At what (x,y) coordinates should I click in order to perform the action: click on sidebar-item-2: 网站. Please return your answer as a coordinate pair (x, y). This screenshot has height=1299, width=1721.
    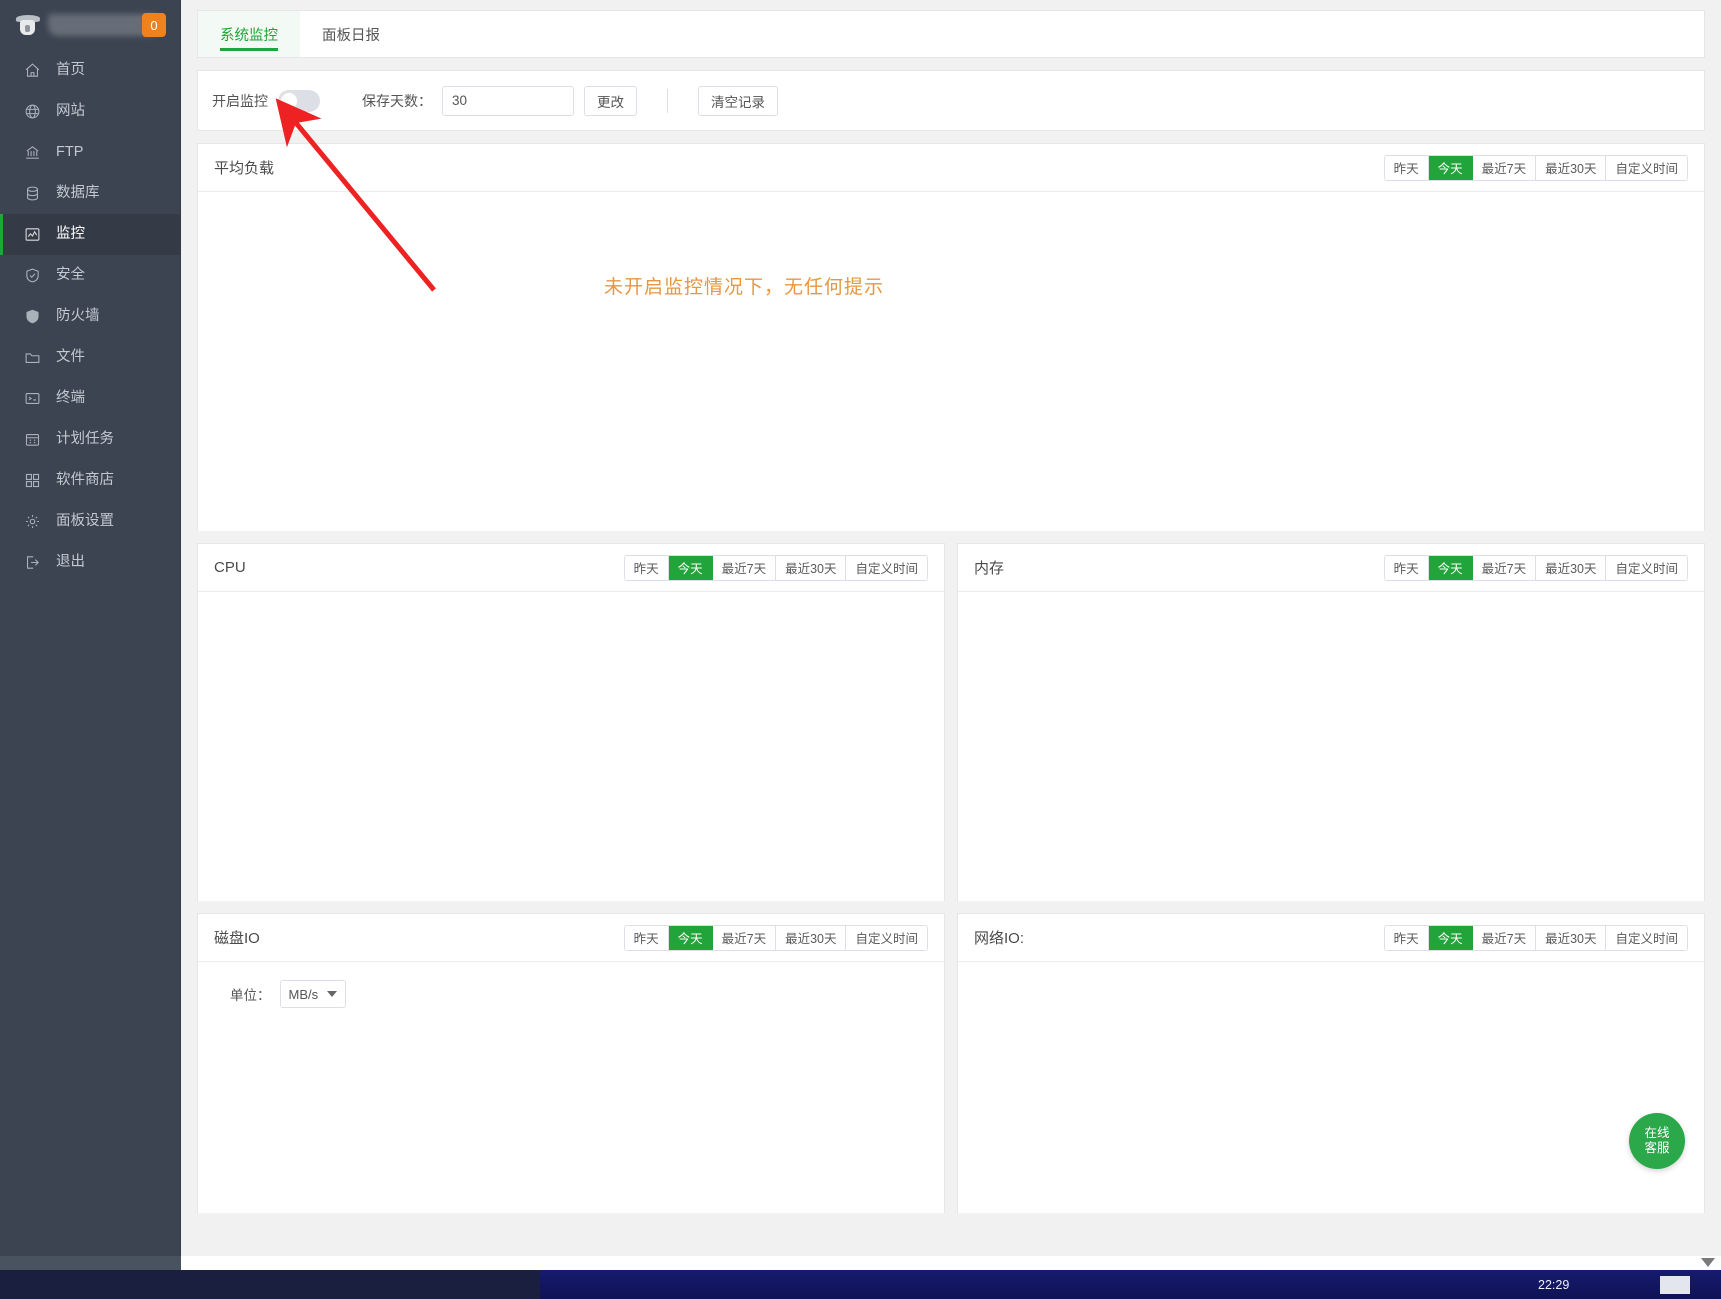
    Looking at the image, I should click on (90, 111).